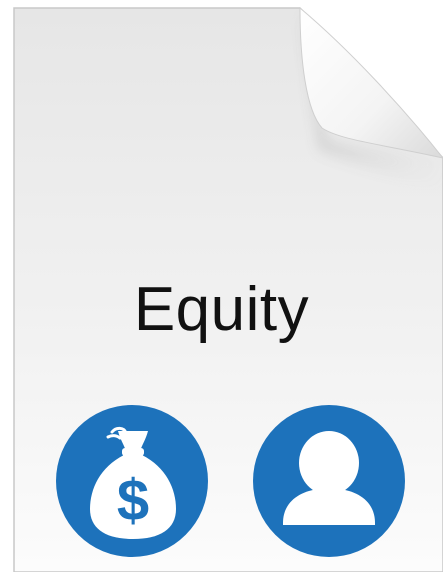 The image size is (443, 572). I want to click on dollar-symbol: $, so click(133, 500).